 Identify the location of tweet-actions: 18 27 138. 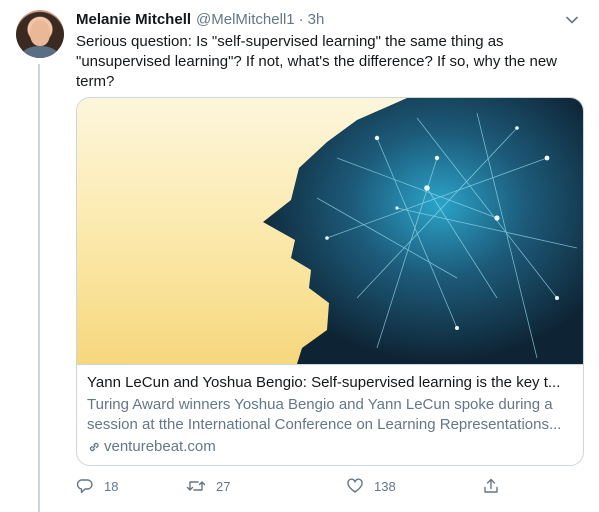
(291, 486).